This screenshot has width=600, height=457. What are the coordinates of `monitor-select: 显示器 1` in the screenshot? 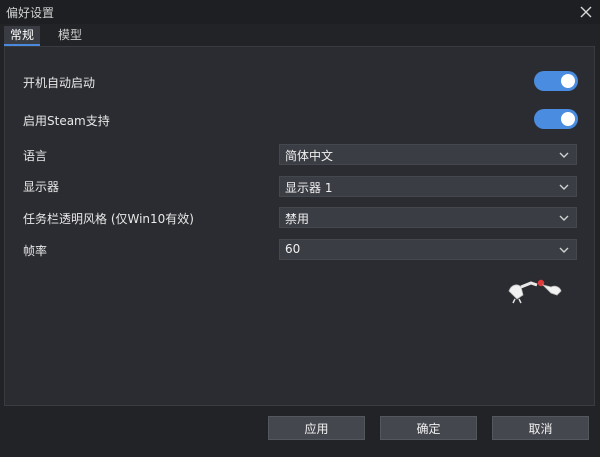 It's located at (428, 186).